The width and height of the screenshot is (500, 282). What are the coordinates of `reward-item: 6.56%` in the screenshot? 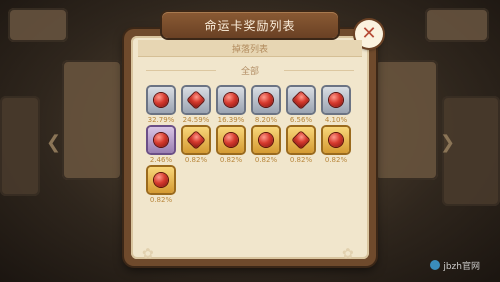 It's located at (301, 105).